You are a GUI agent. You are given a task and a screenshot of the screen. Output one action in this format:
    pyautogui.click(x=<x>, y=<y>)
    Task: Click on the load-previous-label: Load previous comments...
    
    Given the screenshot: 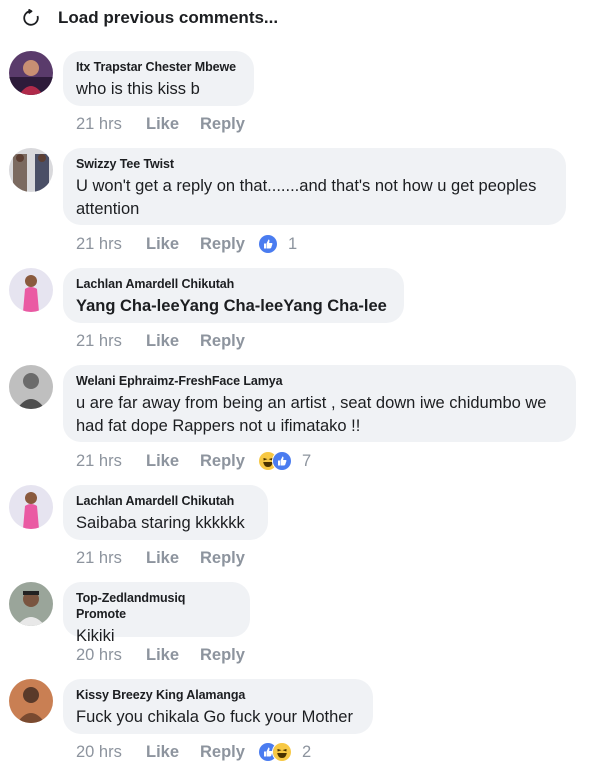 What is the action you would take?
    pyautogui.click(x=168, y=17)
    